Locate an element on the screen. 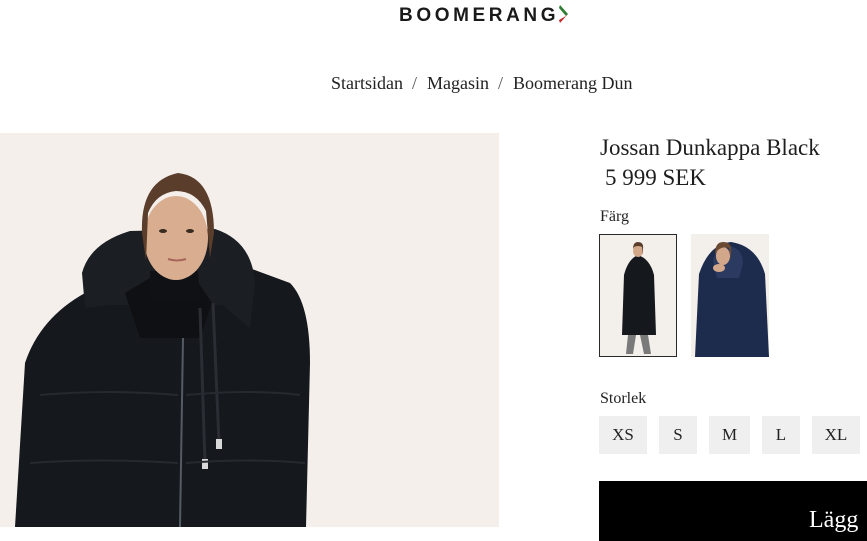  size-label: Storlek is located at coordinates (623, 398).